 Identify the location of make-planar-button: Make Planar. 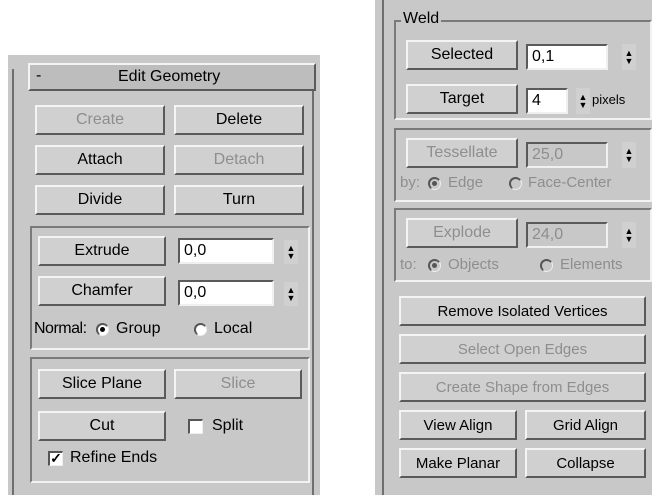
(458, 463).